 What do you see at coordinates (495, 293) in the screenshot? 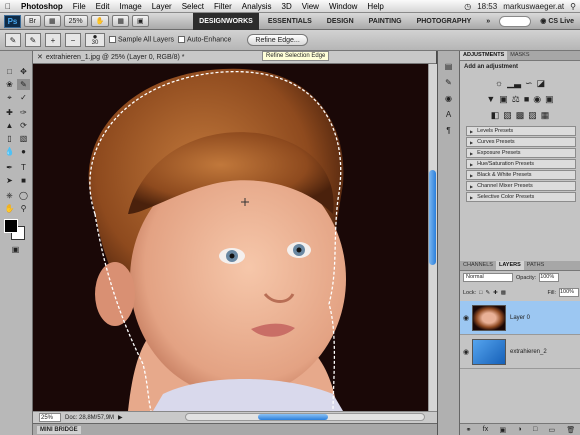
I see `lock-position-icon: ✚` at bounding box center [495, 293].